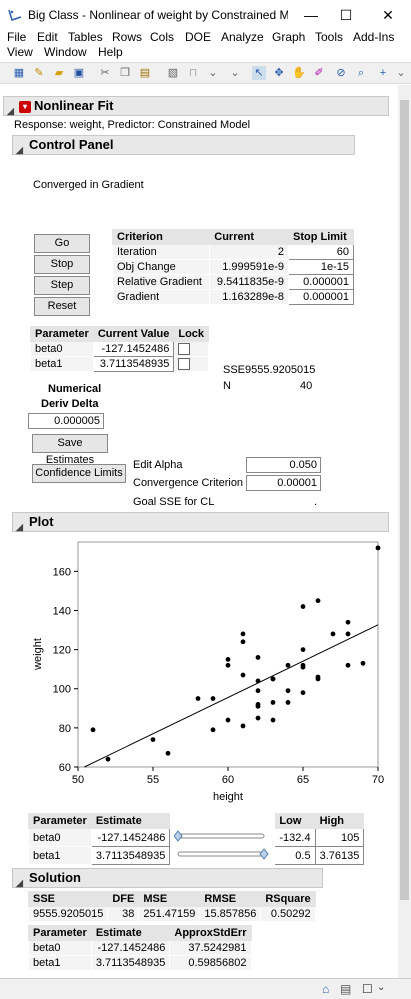 This screenshot has width=411, height=999. Describe the element at coordinates (381, 987) in the screenshot. I see `chevron-down-icon: ⌄` at that location.